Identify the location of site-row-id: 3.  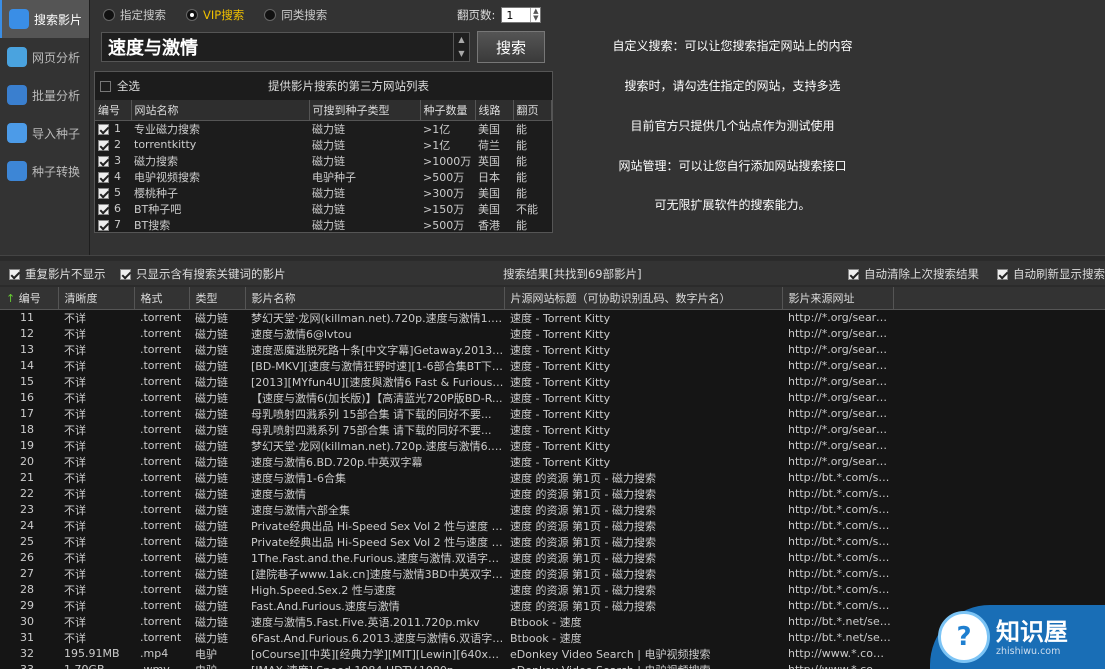
(113, 161).